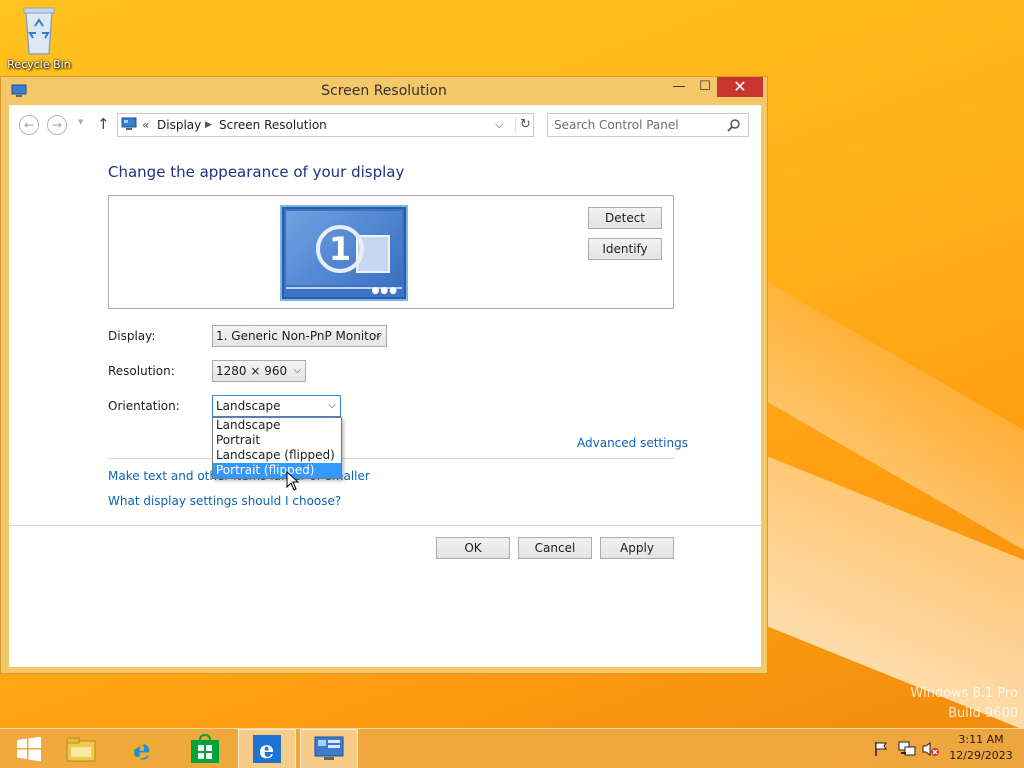  What do you see at coordinates (277, 470) in the screenshot?
I see `orientation-option-portrait-flipped: Portrait (flipped)` at bounding box center [277, 470].